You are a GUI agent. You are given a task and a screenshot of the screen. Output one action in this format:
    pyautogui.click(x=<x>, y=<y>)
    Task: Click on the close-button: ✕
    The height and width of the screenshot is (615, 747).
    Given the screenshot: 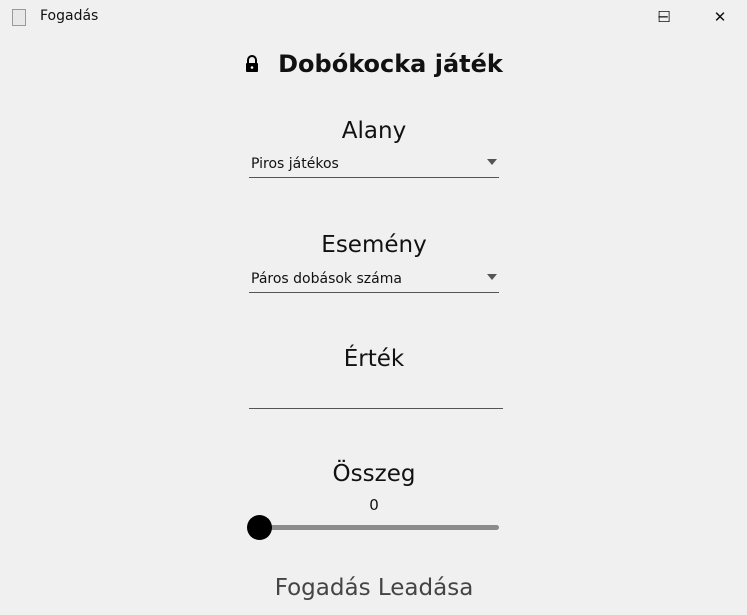 What is the action you would take?
    pyautogui.click(x=720, y=17)
    